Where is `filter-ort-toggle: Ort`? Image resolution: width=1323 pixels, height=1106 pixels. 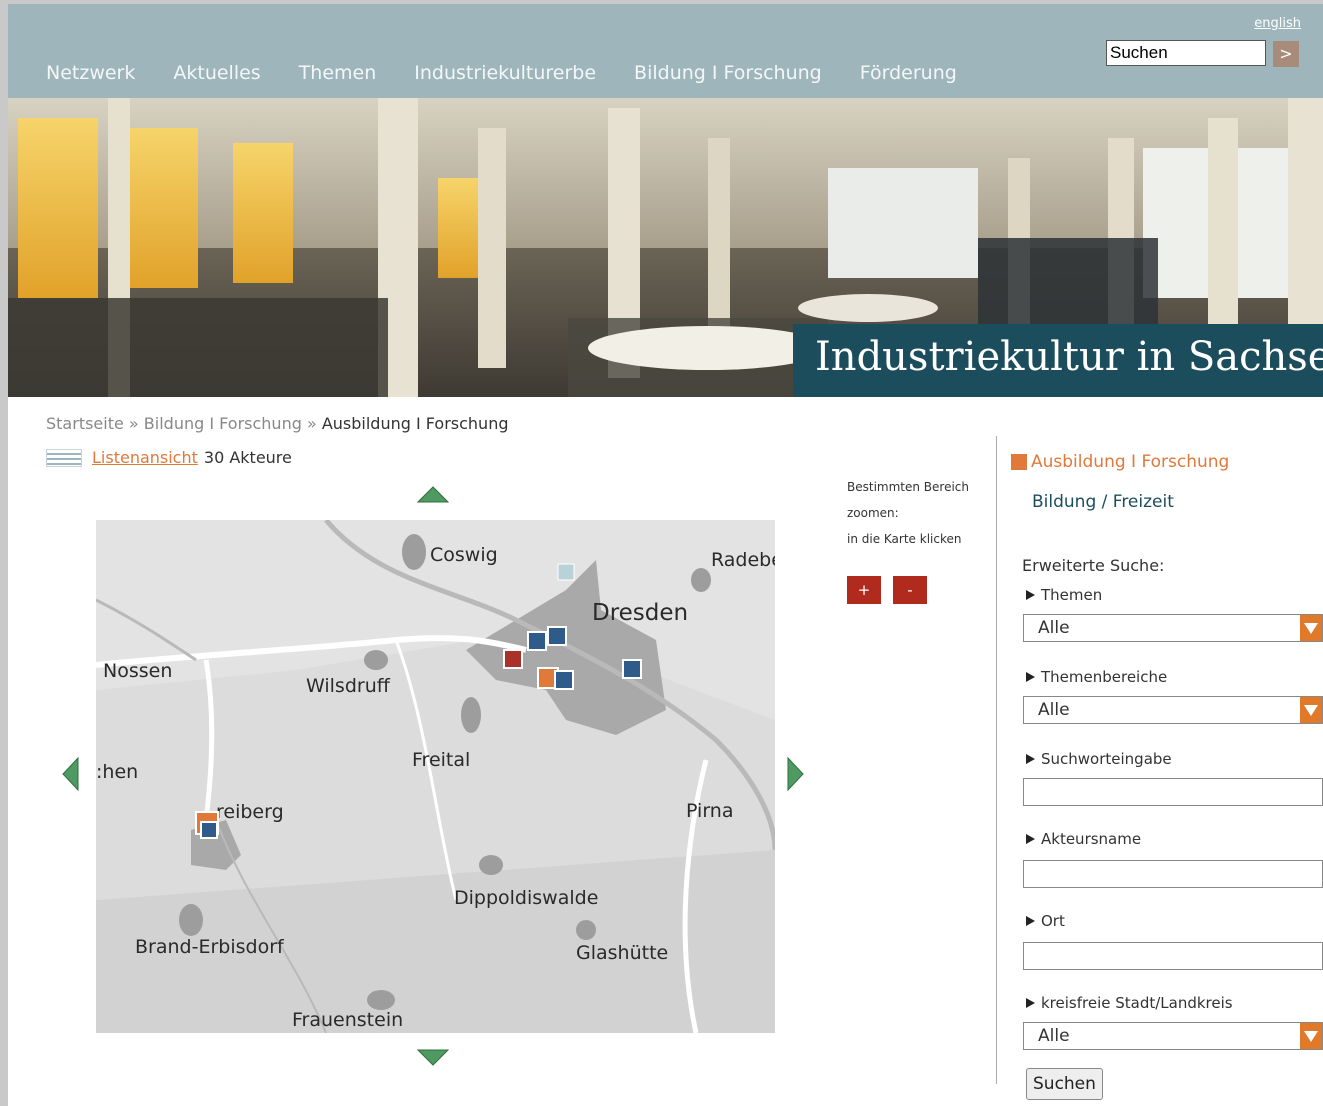
filter-ort-toggle: Ort is located at coordinates (1045, 921).